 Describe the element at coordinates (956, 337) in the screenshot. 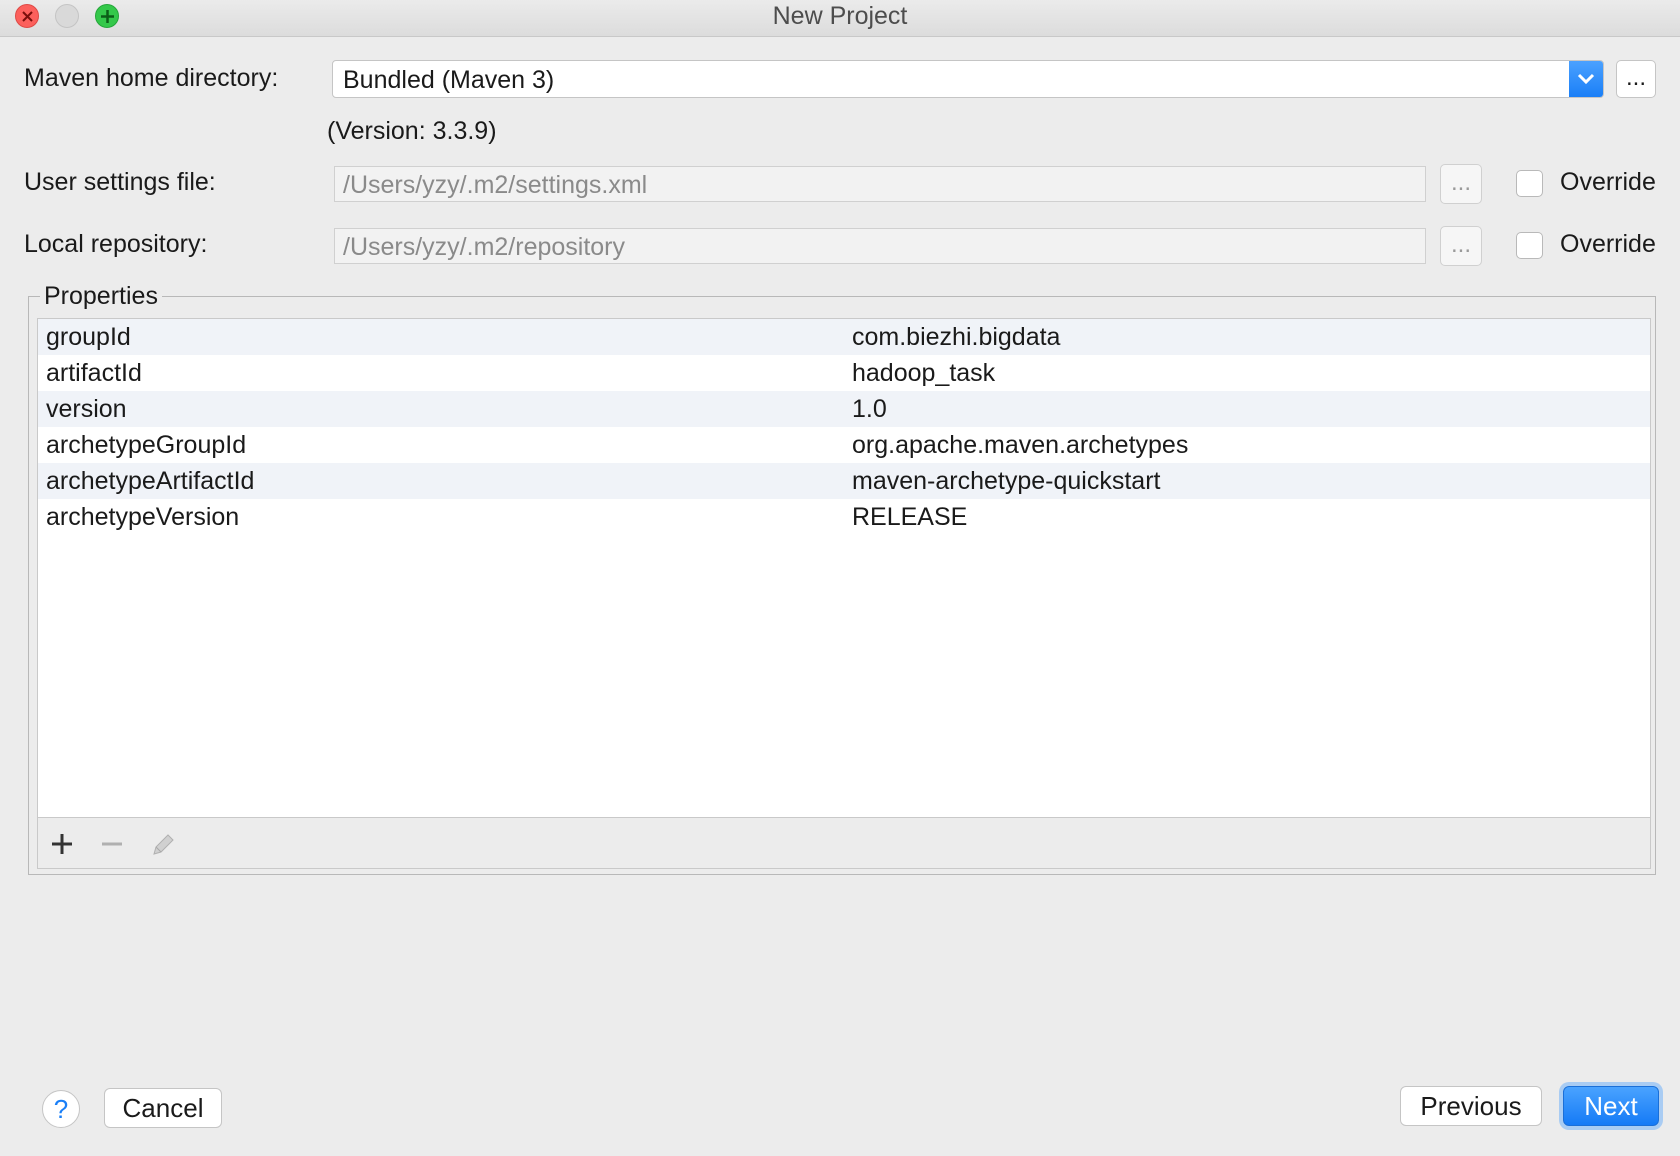

I see `property-value: com.biezhi.bigdata` at that location.